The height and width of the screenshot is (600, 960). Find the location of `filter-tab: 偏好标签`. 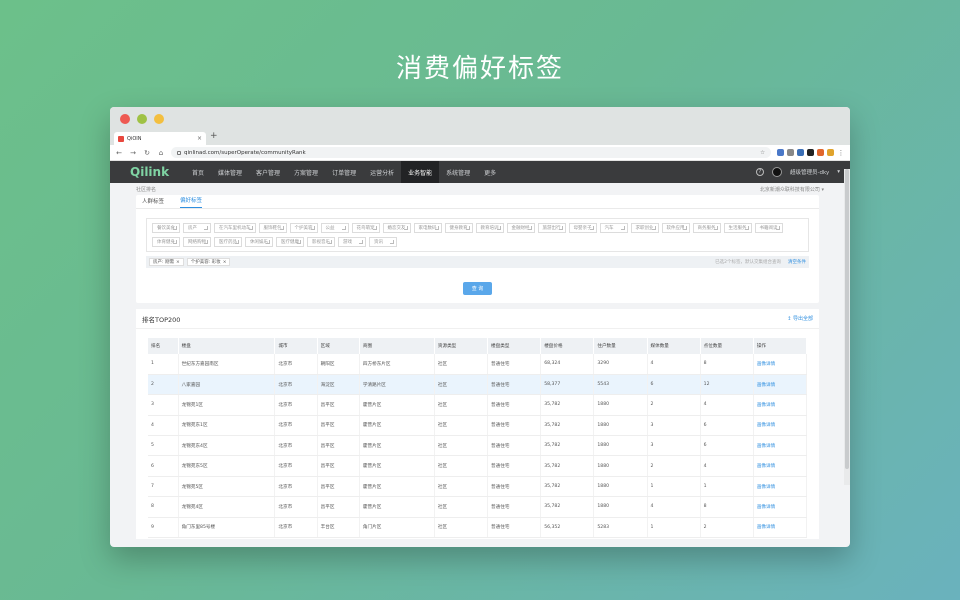

filter-tab: 偏好标签 is located at coordinates (191, 202).